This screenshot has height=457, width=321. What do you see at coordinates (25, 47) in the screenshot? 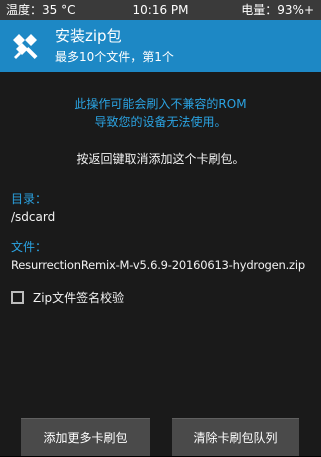
I see `twrp-logo-icon` at bounding box center [25, 47].